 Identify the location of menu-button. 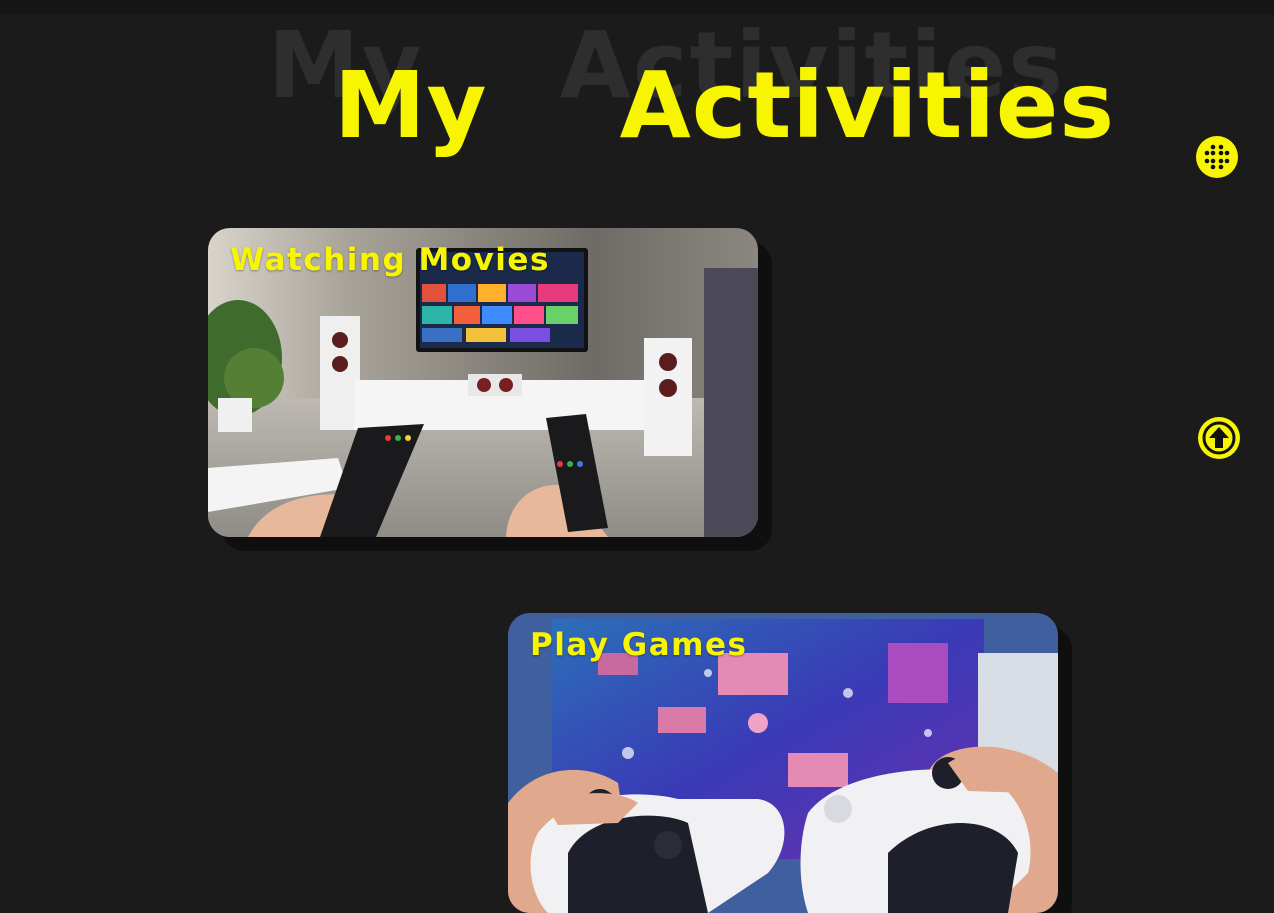
(1217, 157).